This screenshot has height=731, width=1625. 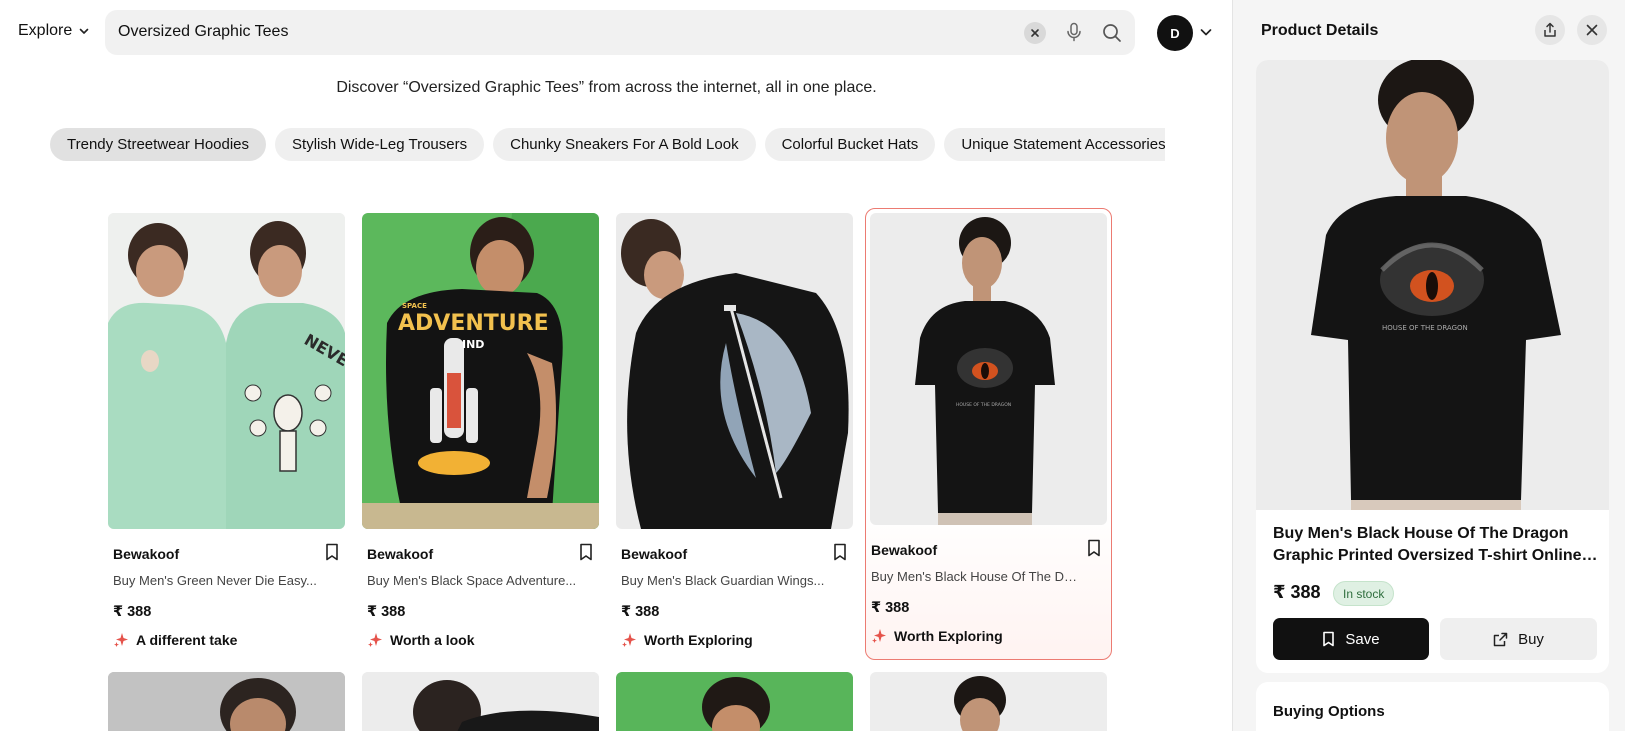 I want to click on buying-options-heading: Buying Options, so click(x=1329, y=711).